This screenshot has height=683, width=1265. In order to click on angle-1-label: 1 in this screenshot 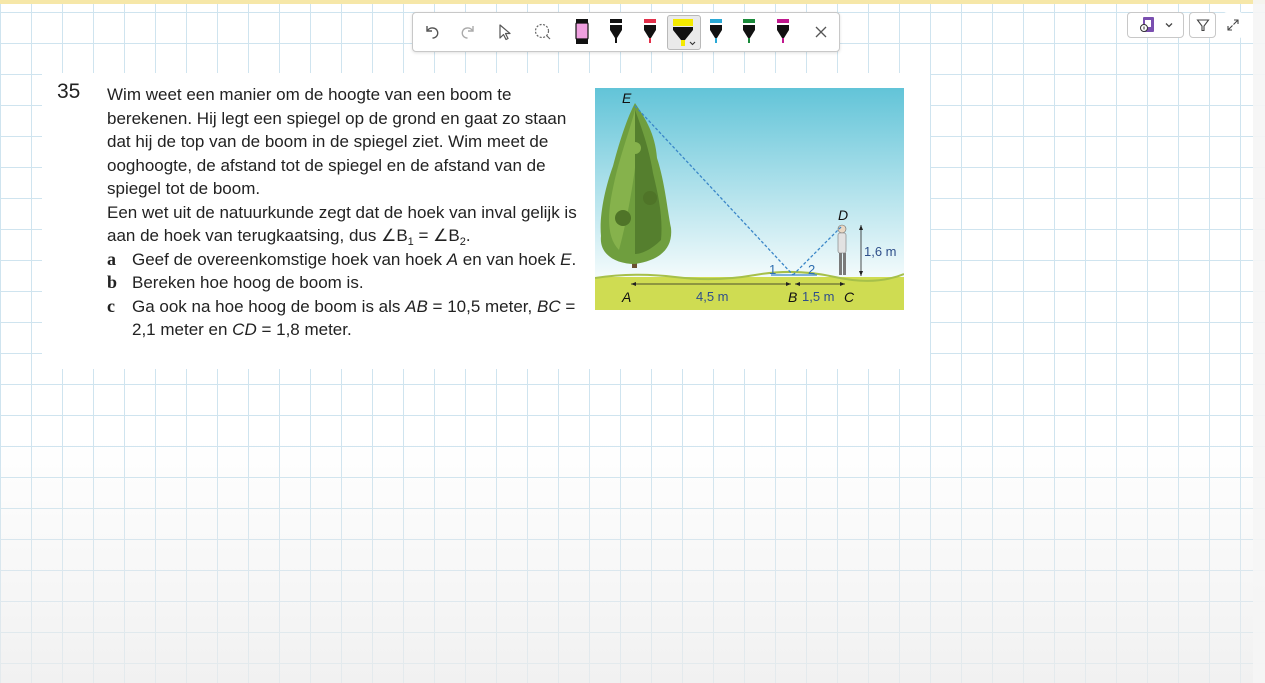, I will do `click(772, 269)`.